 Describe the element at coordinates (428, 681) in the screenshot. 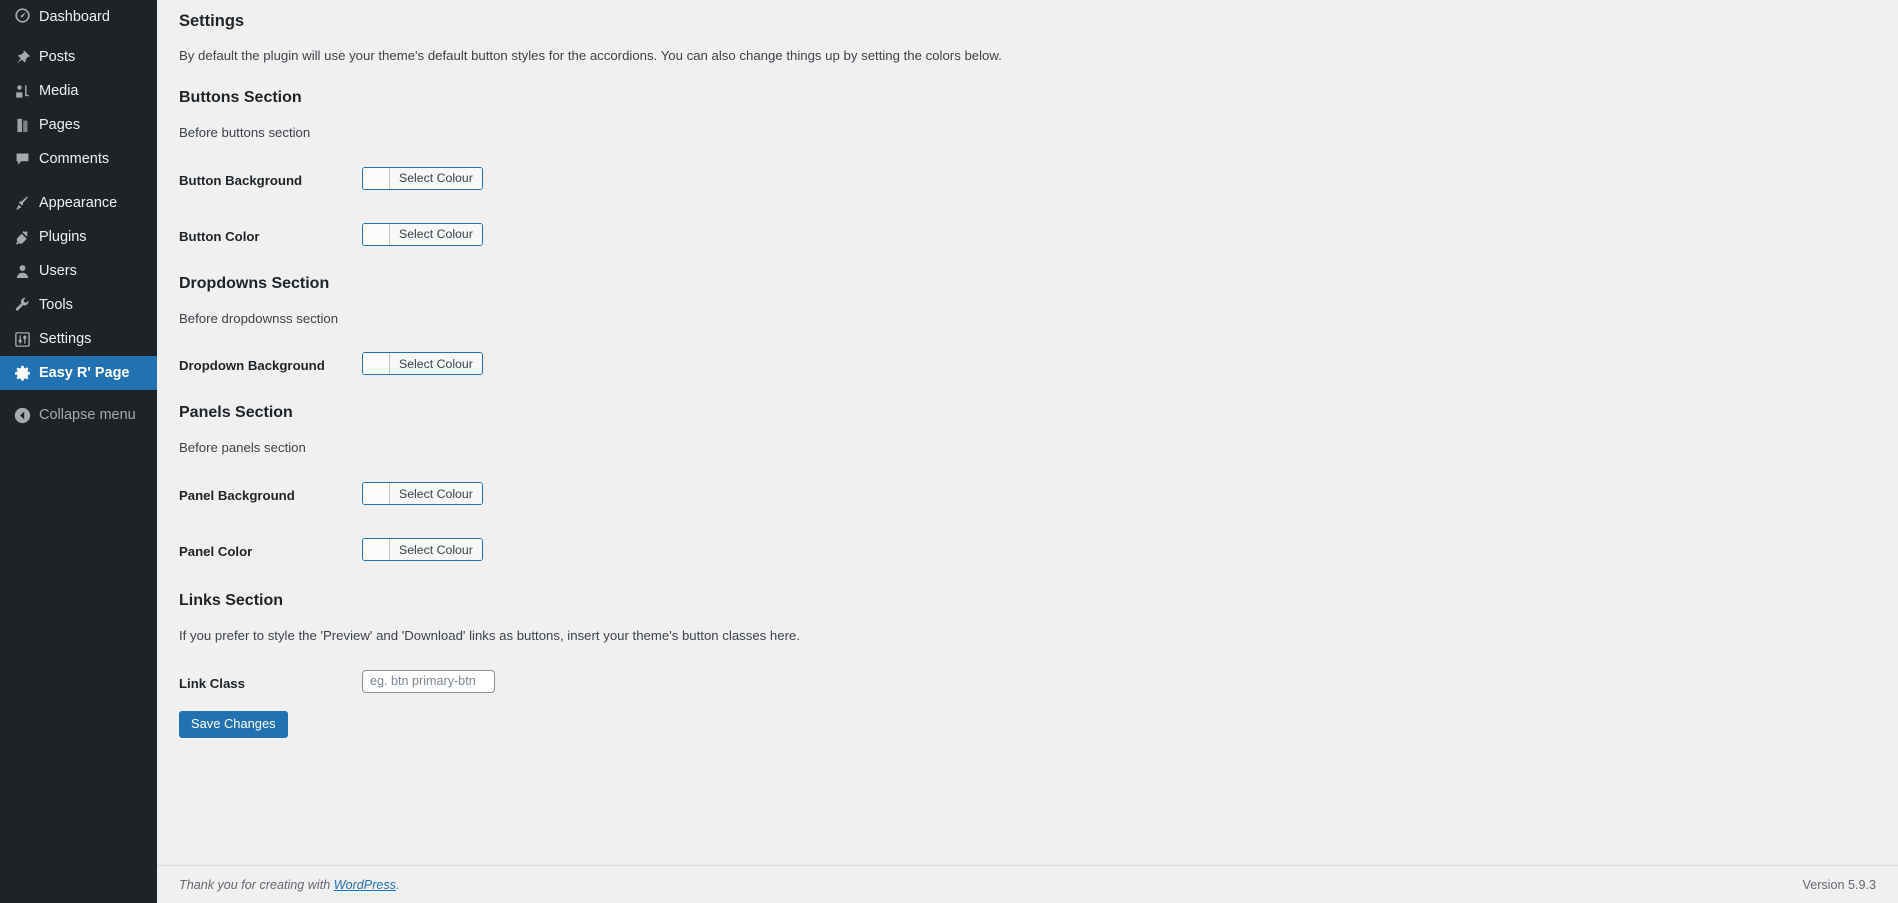

I see `link-class-input` at that location.